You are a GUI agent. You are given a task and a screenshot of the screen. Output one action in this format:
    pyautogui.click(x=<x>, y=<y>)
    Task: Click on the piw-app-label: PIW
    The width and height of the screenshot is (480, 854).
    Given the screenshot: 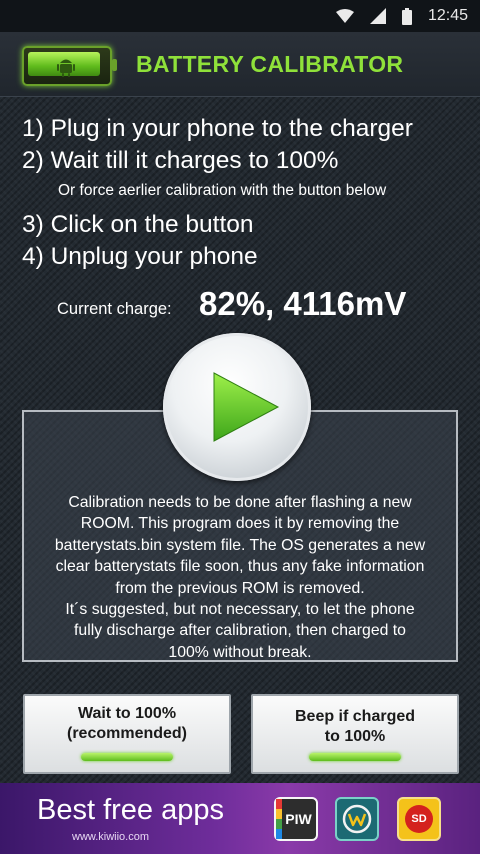 What is the action you would take?
    pyautogui.click(x=298, y=819)
    